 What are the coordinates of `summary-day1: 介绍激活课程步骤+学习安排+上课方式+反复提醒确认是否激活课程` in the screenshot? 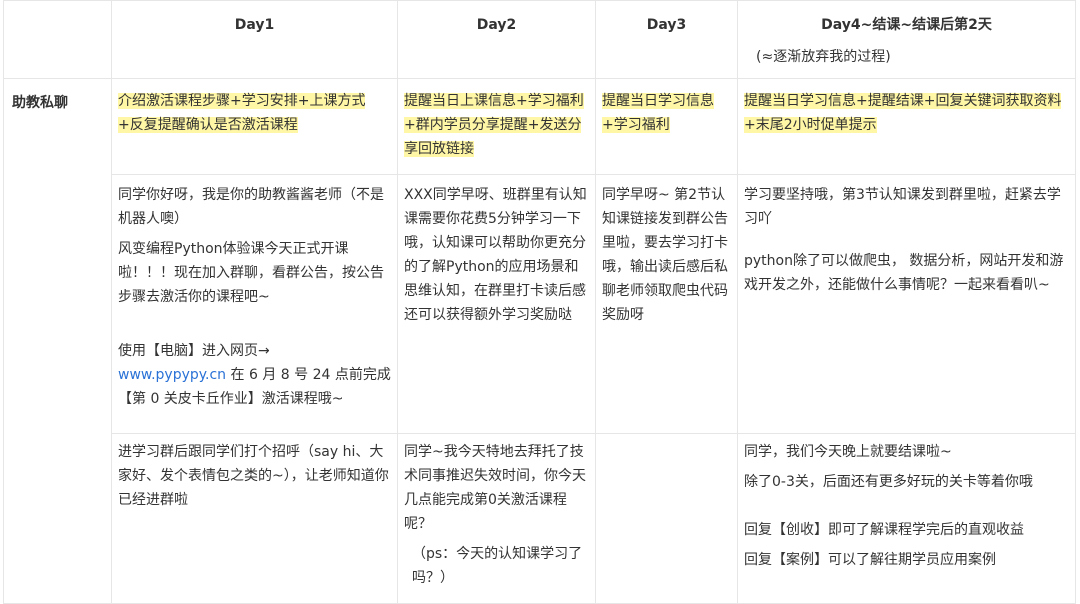 It's located at (242, 113).